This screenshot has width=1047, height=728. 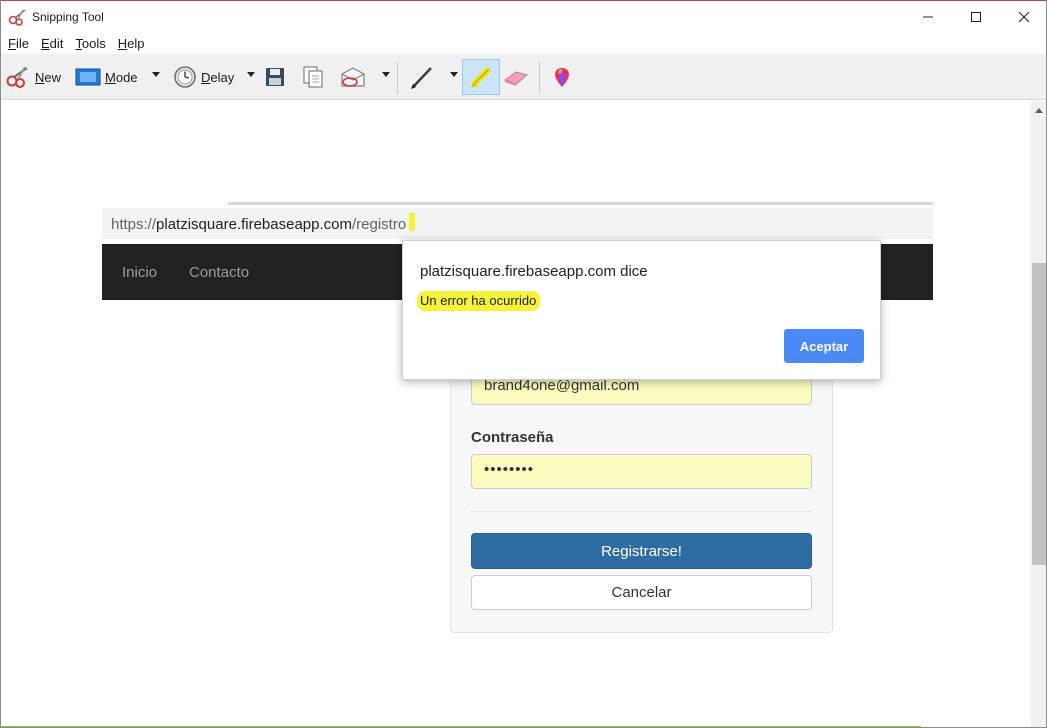 I want to click on scroll-up-icon, so click(x=1039, y=110).